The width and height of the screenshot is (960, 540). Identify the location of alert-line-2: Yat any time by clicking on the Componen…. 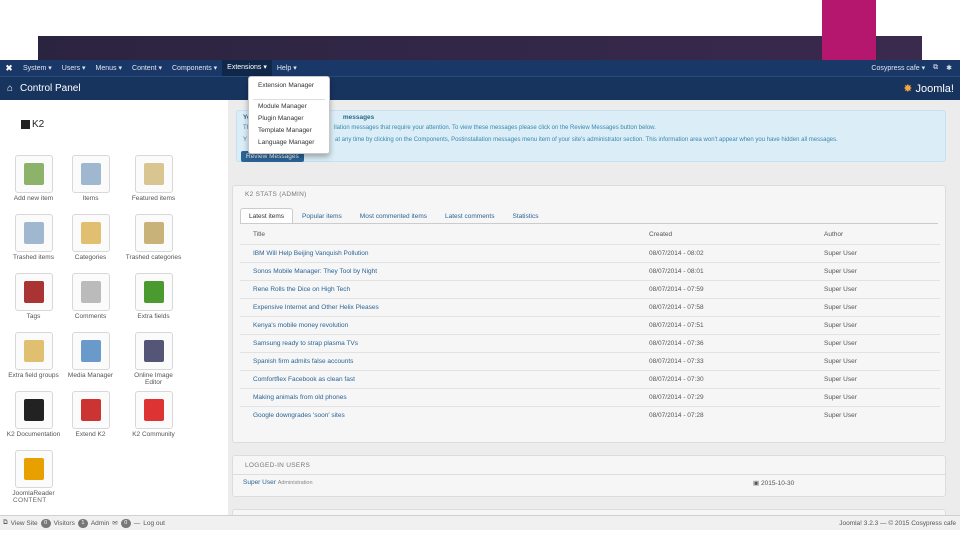
(540, 140).